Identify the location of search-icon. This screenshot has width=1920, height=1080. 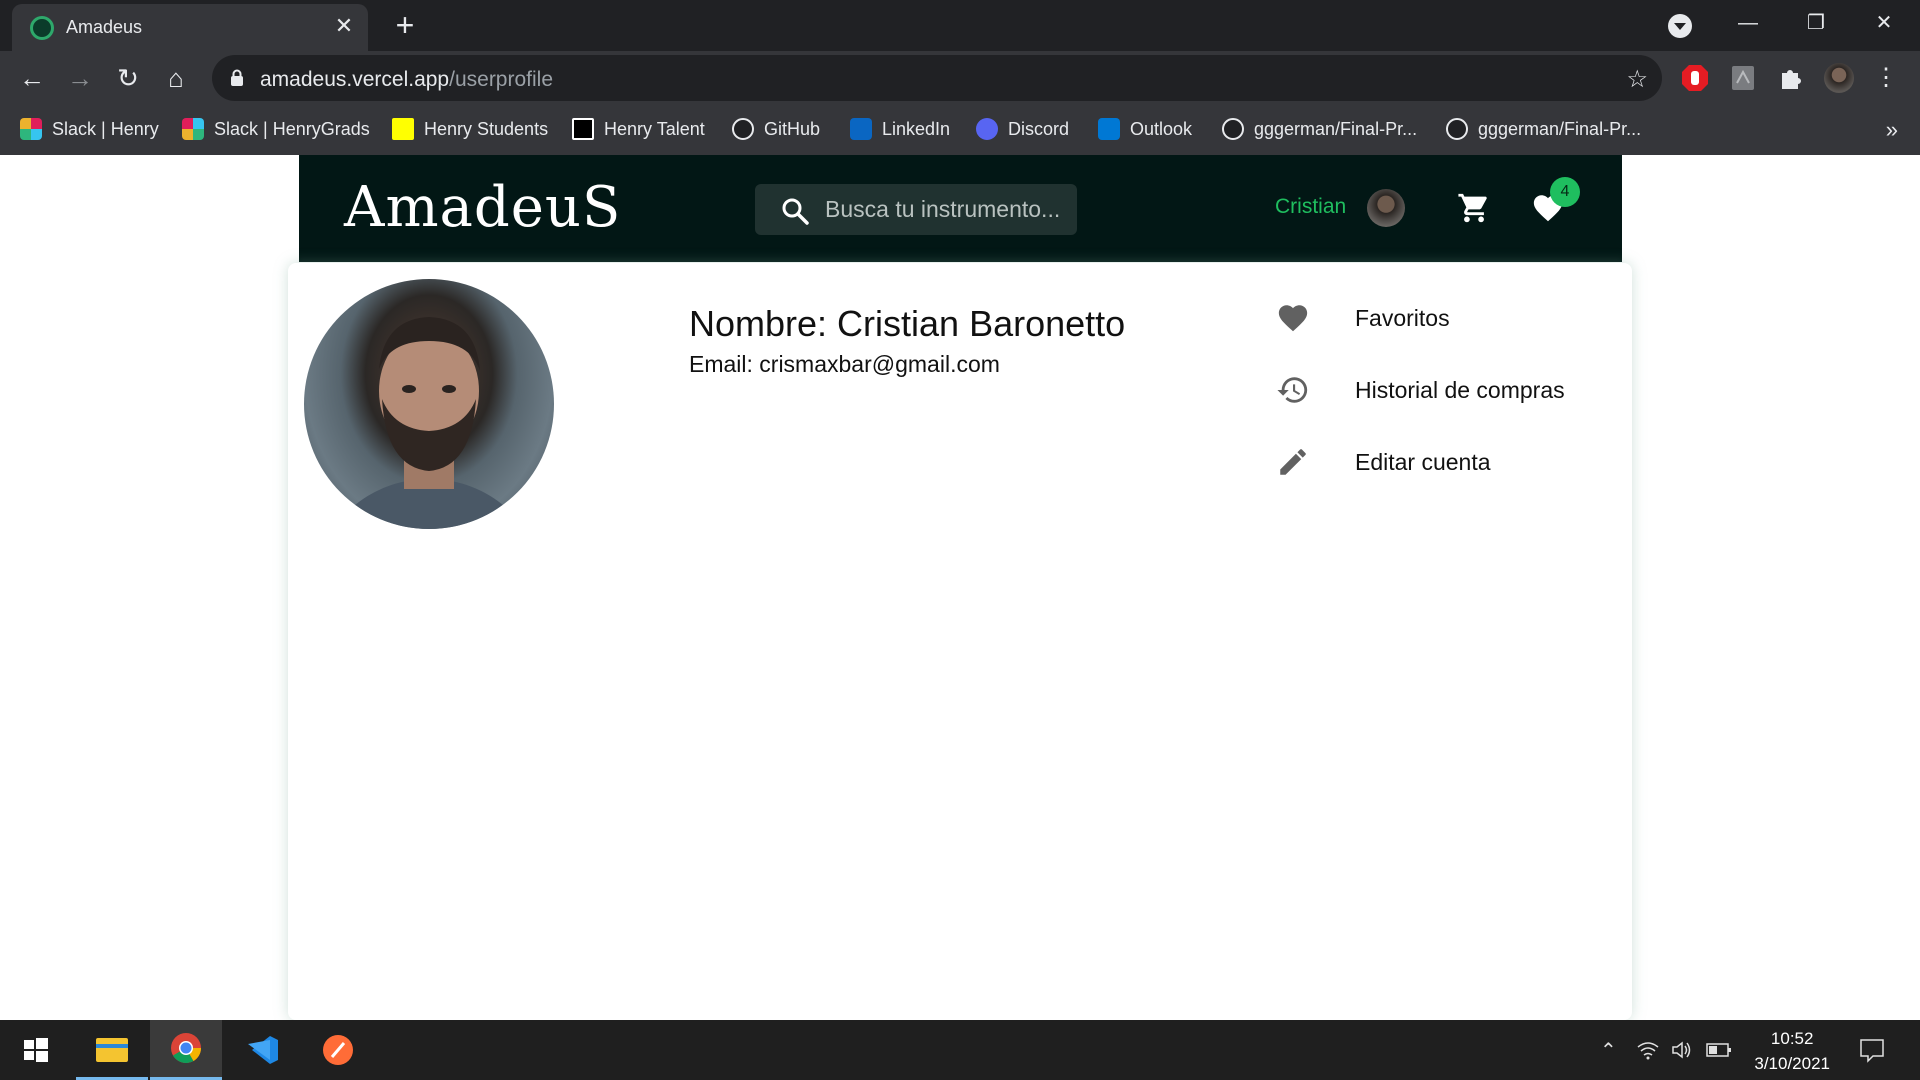
(795, 211).